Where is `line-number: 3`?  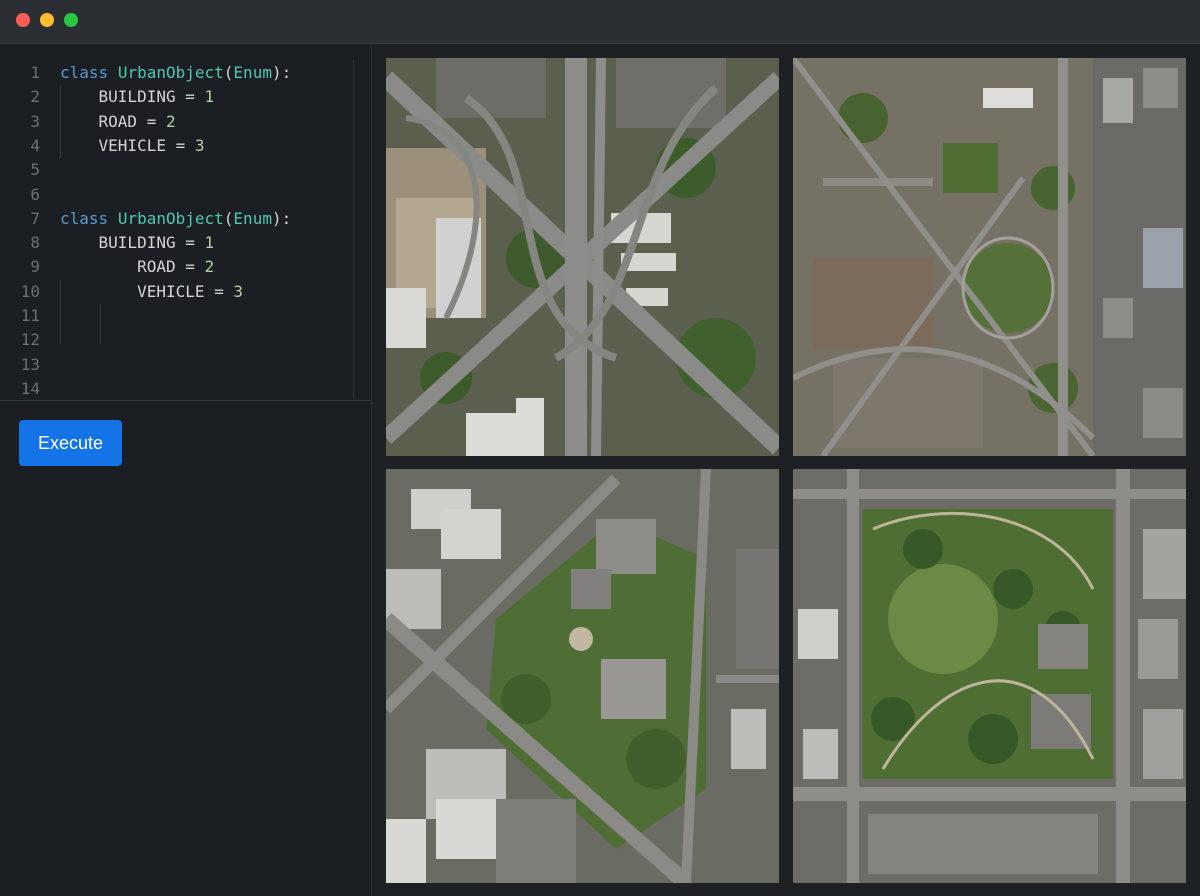 line-number: 3 is located at coordinates (35, 121).